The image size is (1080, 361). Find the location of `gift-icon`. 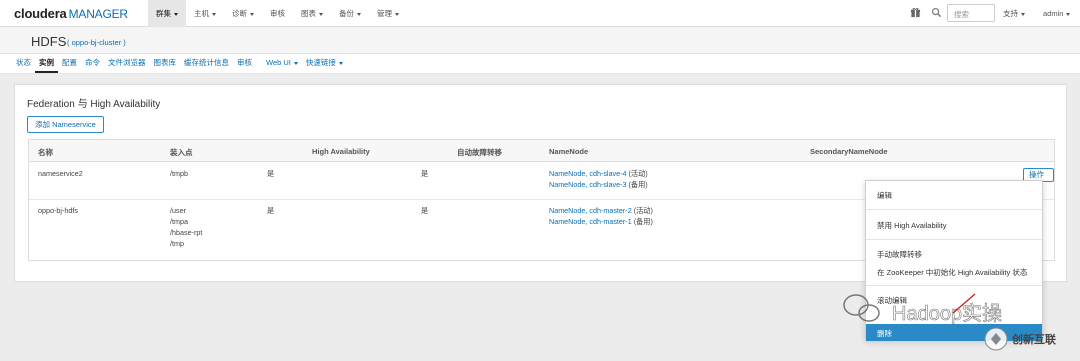

gift-icon is located at coordinates (915, 12).